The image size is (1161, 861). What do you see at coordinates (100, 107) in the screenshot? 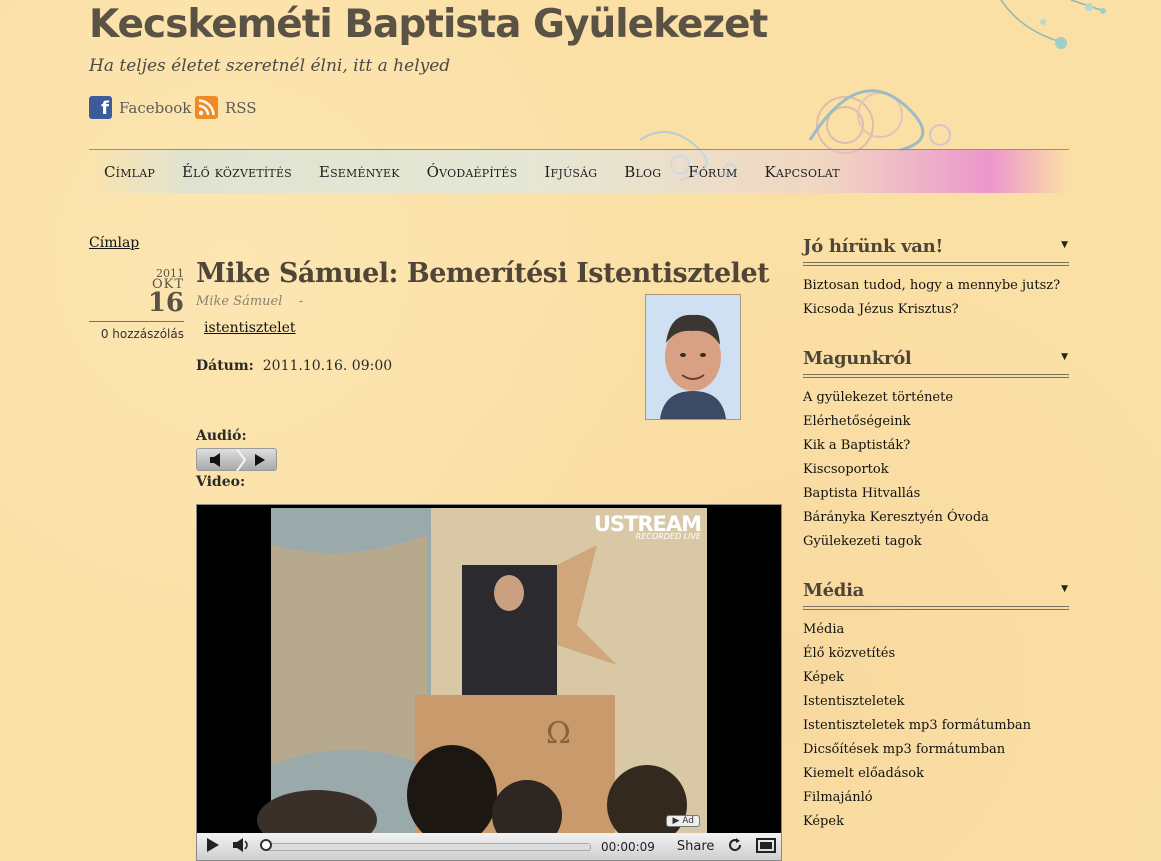
I see `facebook-icon: f` at bounding box center [100, 107].